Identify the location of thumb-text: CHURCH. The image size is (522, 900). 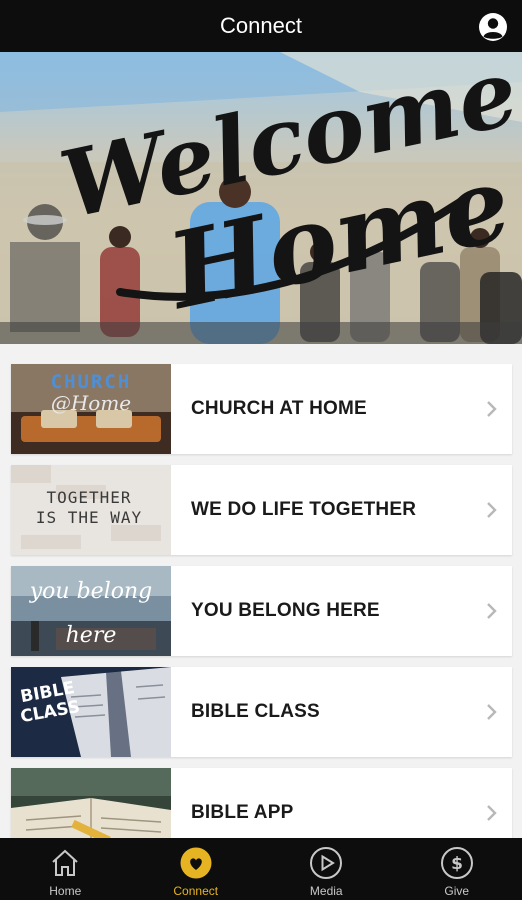
(91, 382).